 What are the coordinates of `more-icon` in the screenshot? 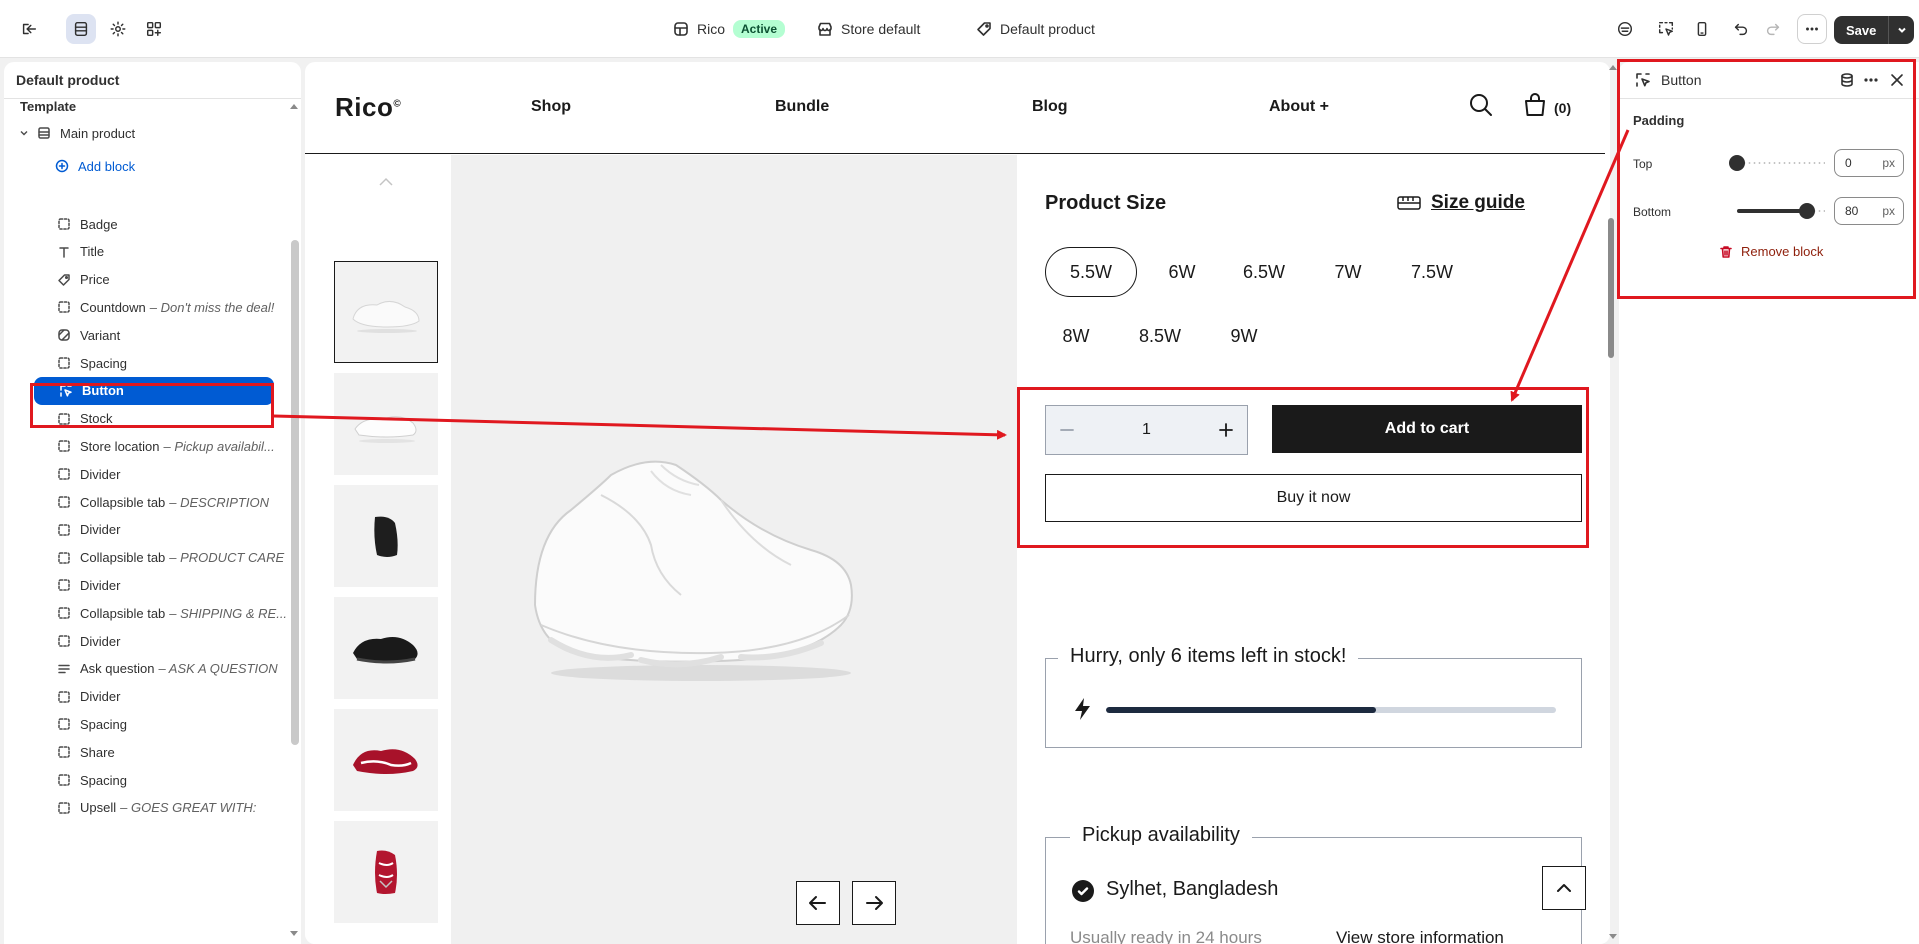 It's located at (1812, 29).